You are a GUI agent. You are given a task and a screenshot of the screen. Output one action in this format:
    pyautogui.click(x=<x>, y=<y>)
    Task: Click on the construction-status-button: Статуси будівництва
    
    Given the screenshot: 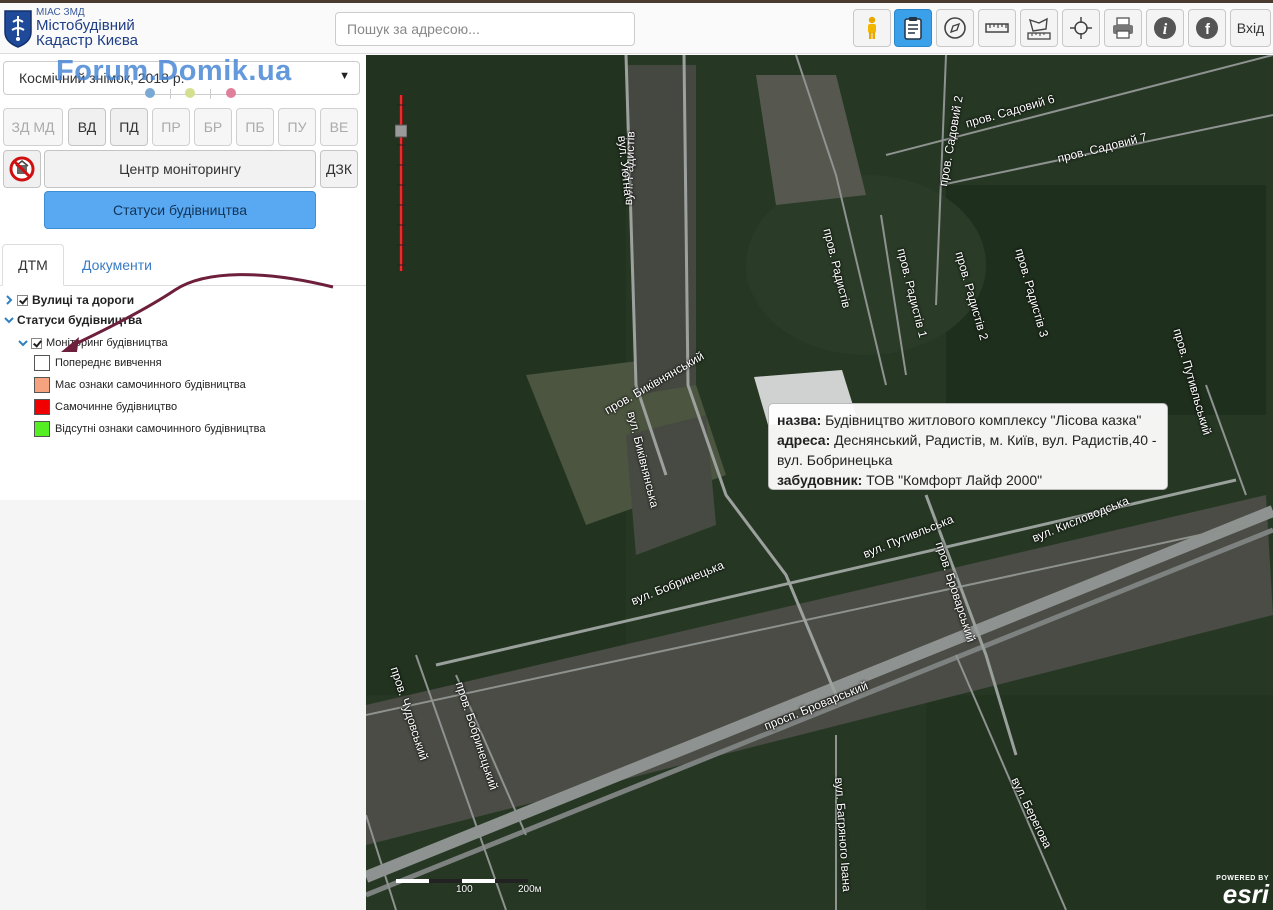 What is the action you would take?
    pyautogui.click(x=180, y=210)
    